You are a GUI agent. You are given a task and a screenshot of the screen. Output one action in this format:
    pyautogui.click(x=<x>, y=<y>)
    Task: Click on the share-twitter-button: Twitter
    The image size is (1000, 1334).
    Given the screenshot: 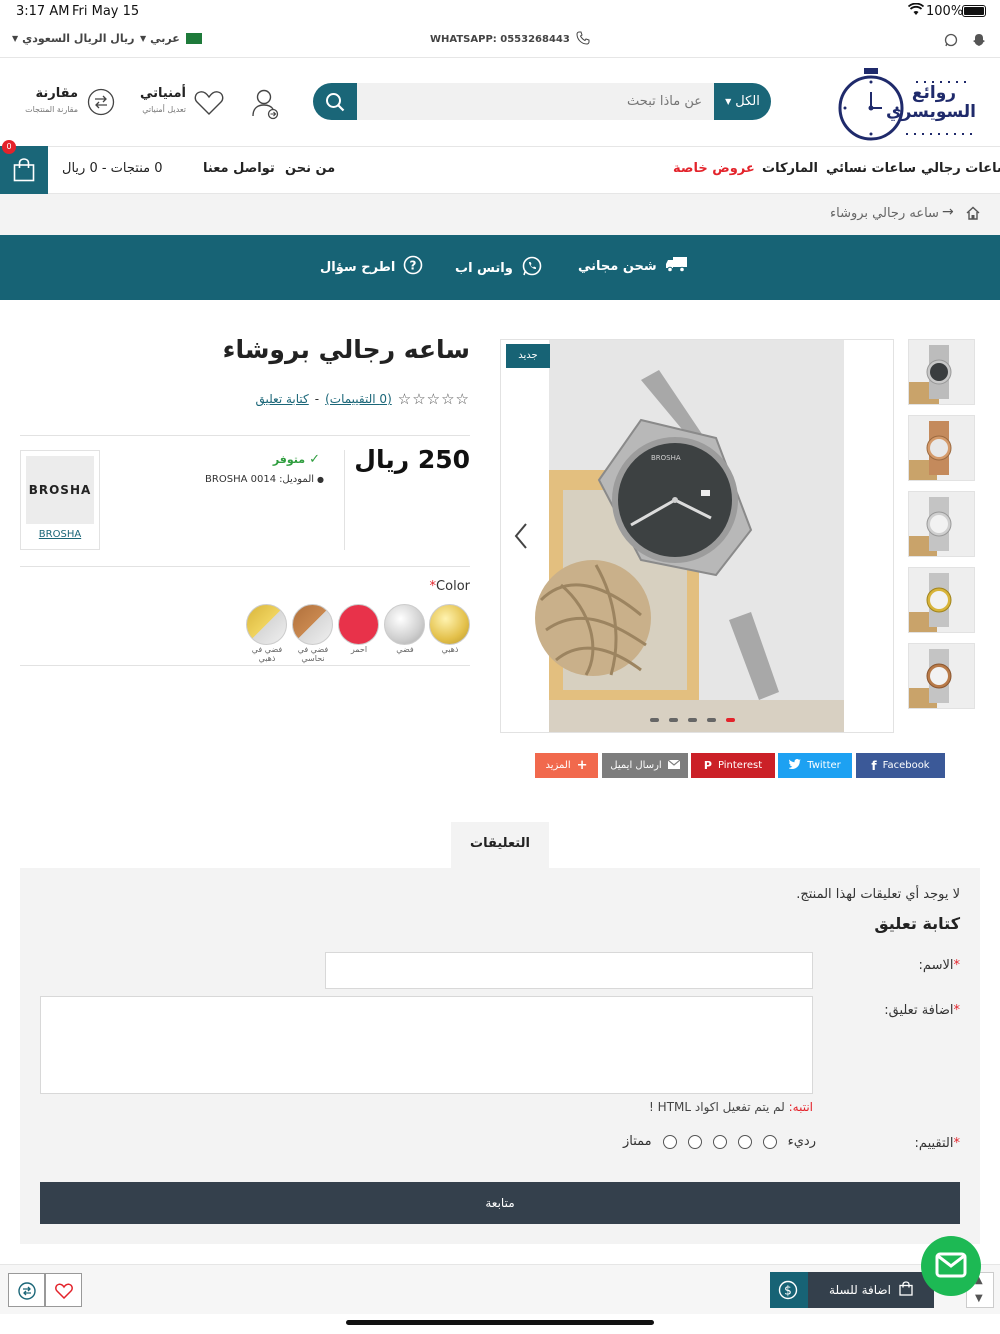 What is the action you would take?
    pyautogui.click(x=815, y=765)
    